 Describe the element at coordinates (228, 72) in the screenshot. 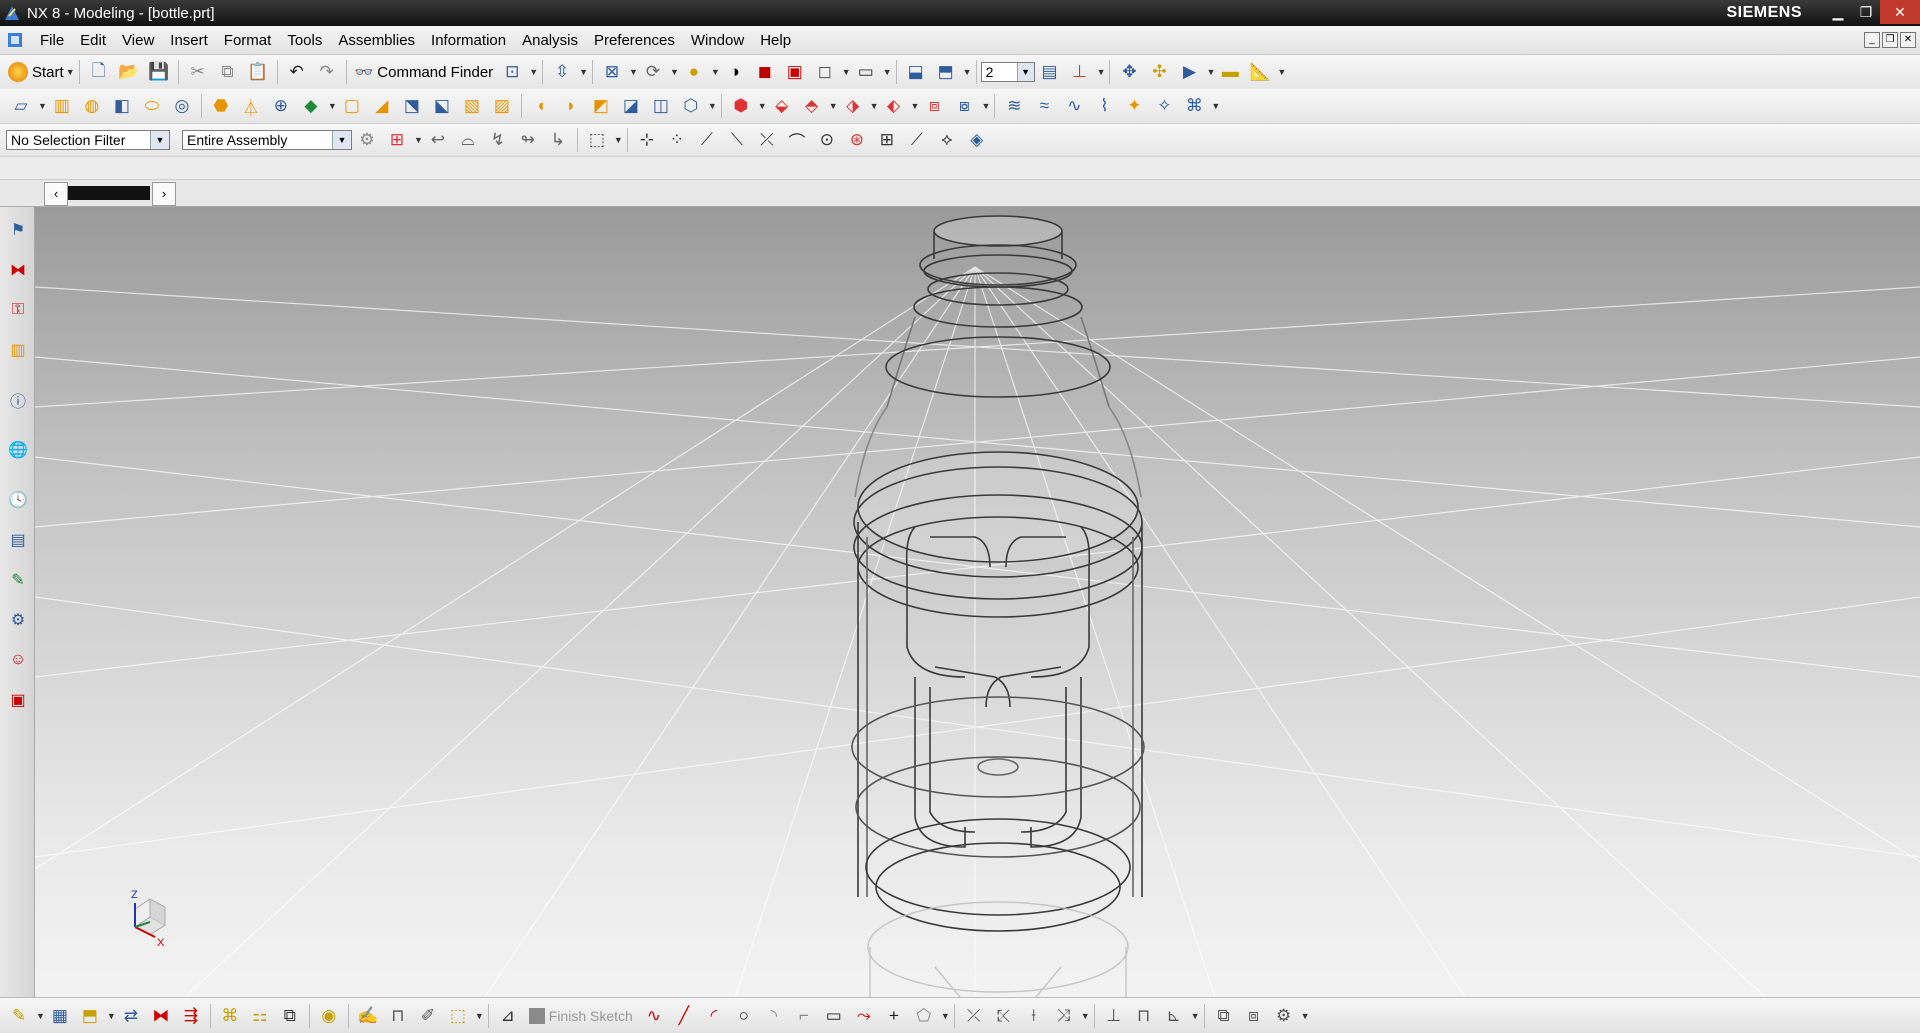

I see `copy-icon: ⧉` at that location.